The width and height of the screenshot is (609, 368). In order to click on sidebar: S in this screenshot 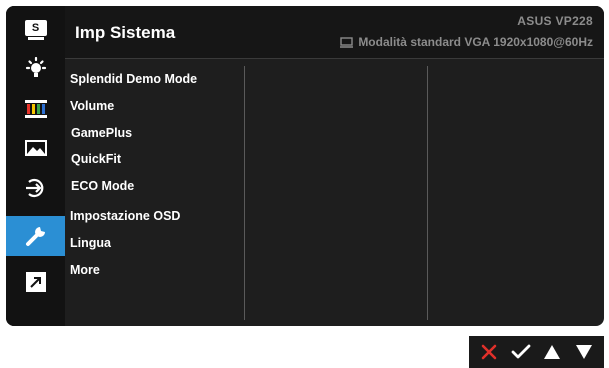, I will do `click(35, 166)`.